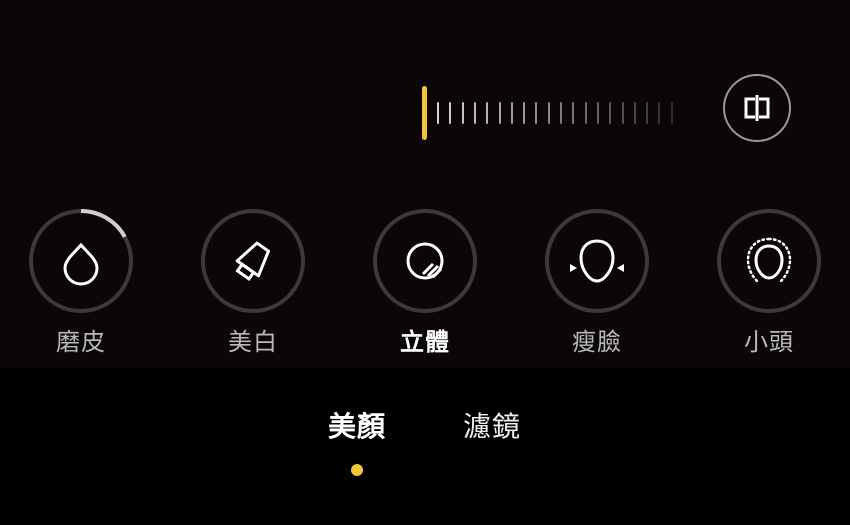 This screenshot has height=525, width=850. Describe the element at coordinates (425, 261) in the screenshot. I see `contour-shading-icon` at that location.